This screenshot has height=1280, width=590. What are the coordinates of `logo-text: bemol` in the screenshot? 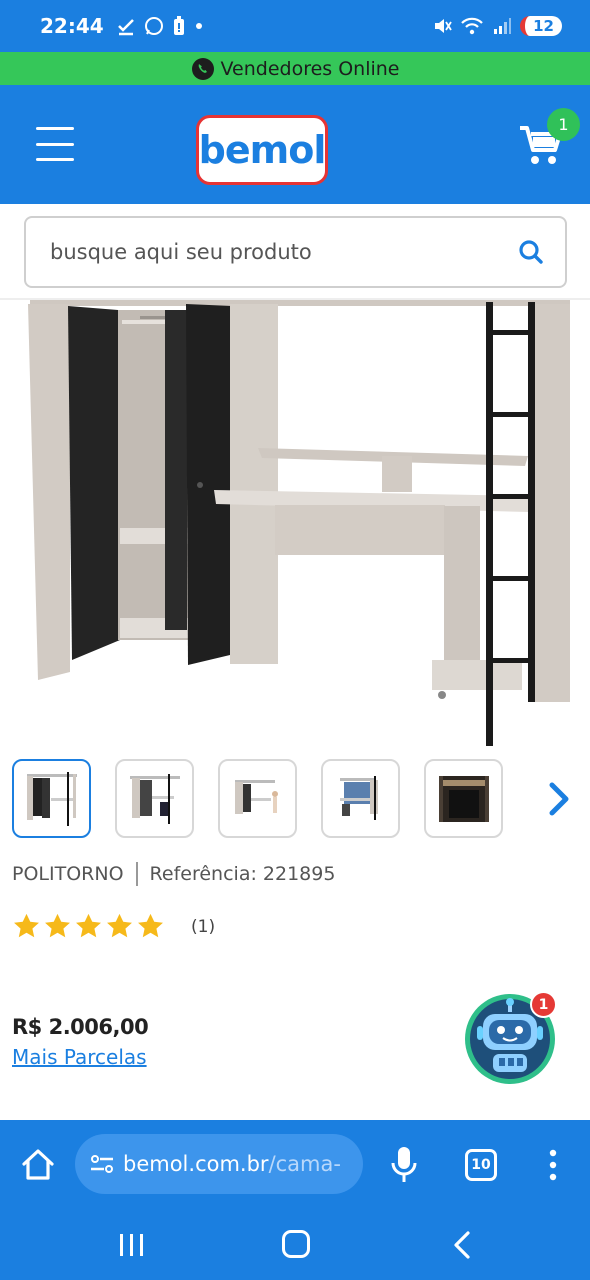 It's located at (262, 150).